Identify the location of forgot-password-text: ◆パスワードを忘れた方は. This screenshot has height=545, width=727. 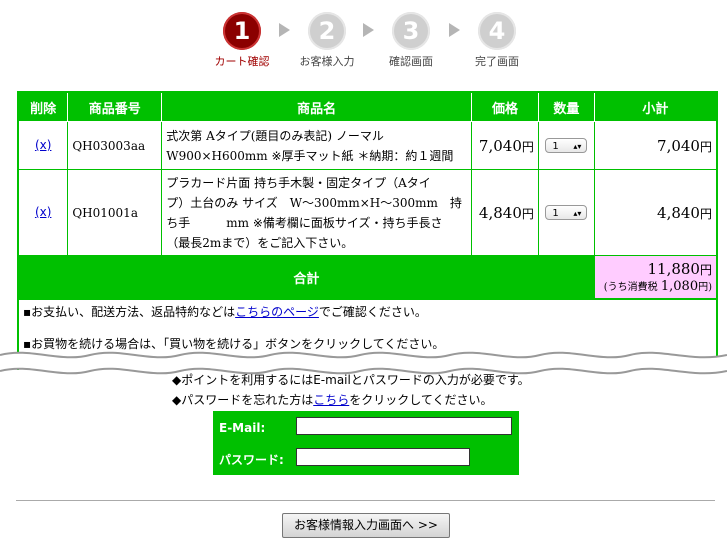
(243, 400).